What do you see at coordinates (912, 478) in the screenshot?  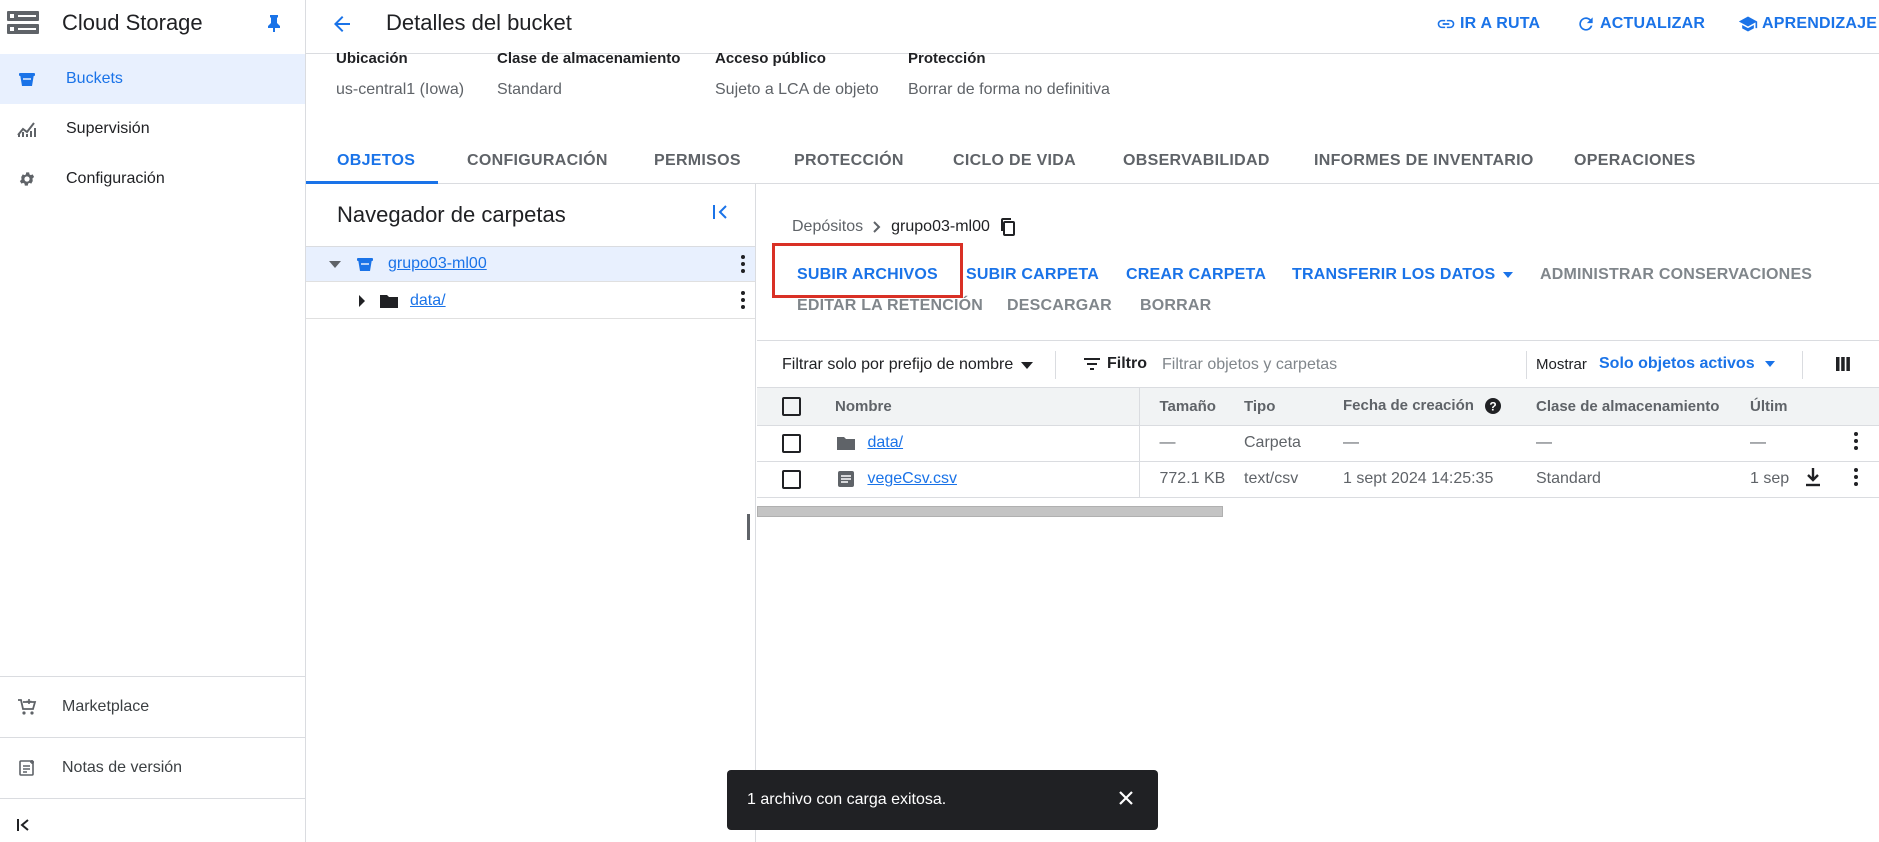 I see `object-name-link: vegeCsv.csv` at bounding box center [912, 478].